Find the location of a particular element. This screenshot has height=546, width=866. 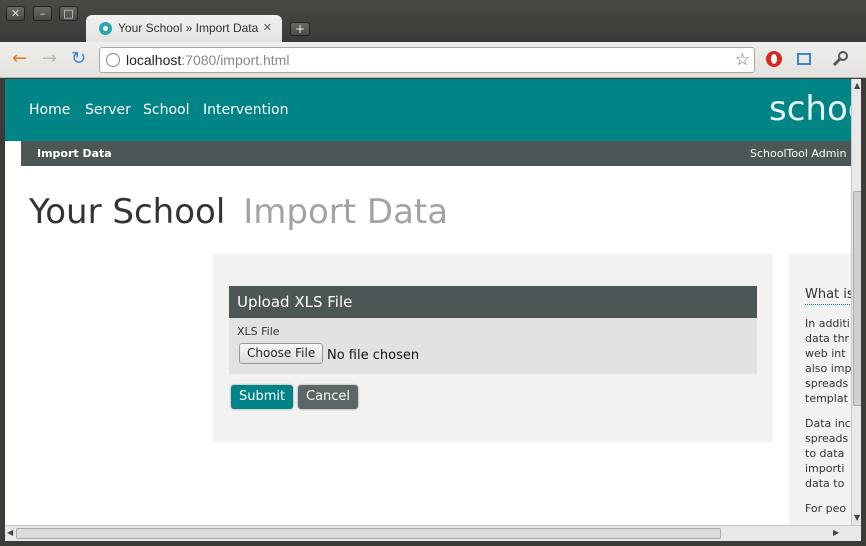

vertical-scroll-thumb is located at coordinates (857, 298).